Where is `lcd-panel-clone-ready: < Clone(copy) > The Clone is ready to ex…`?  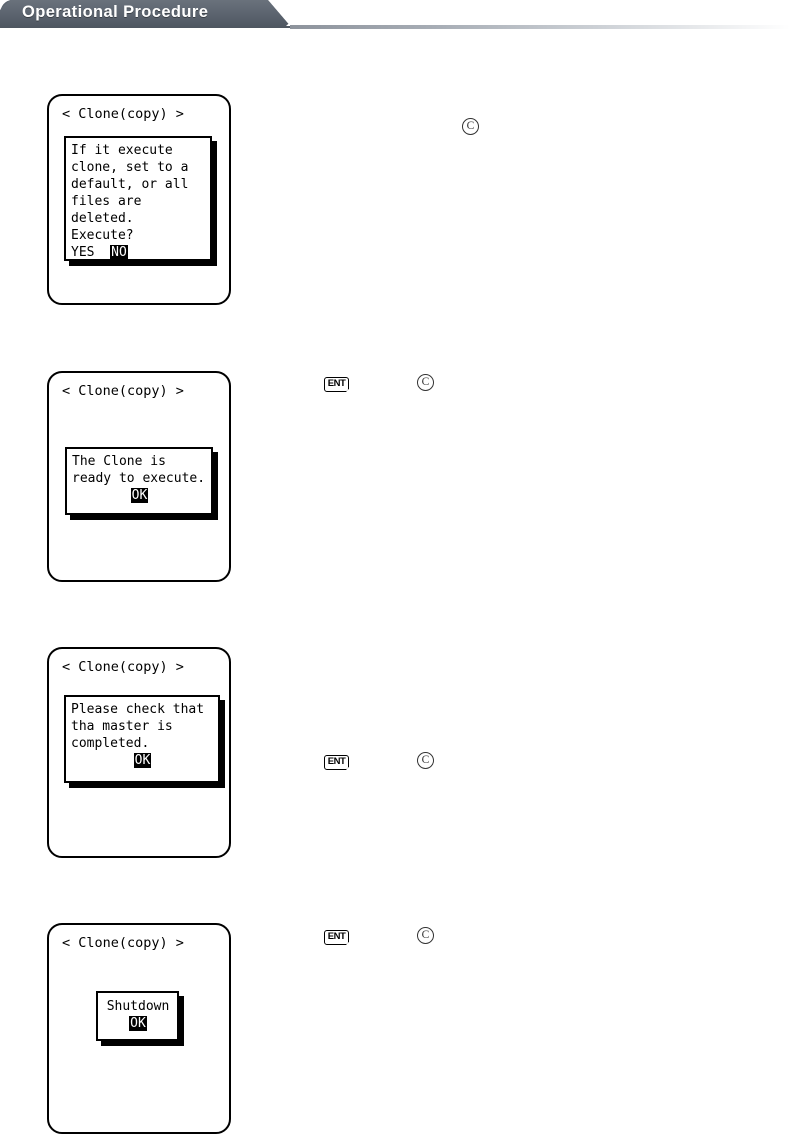 lcd-panel-clone-ready: < Clone(copy) > The Clone is ready to ex… is located at coordinates (139, 476).